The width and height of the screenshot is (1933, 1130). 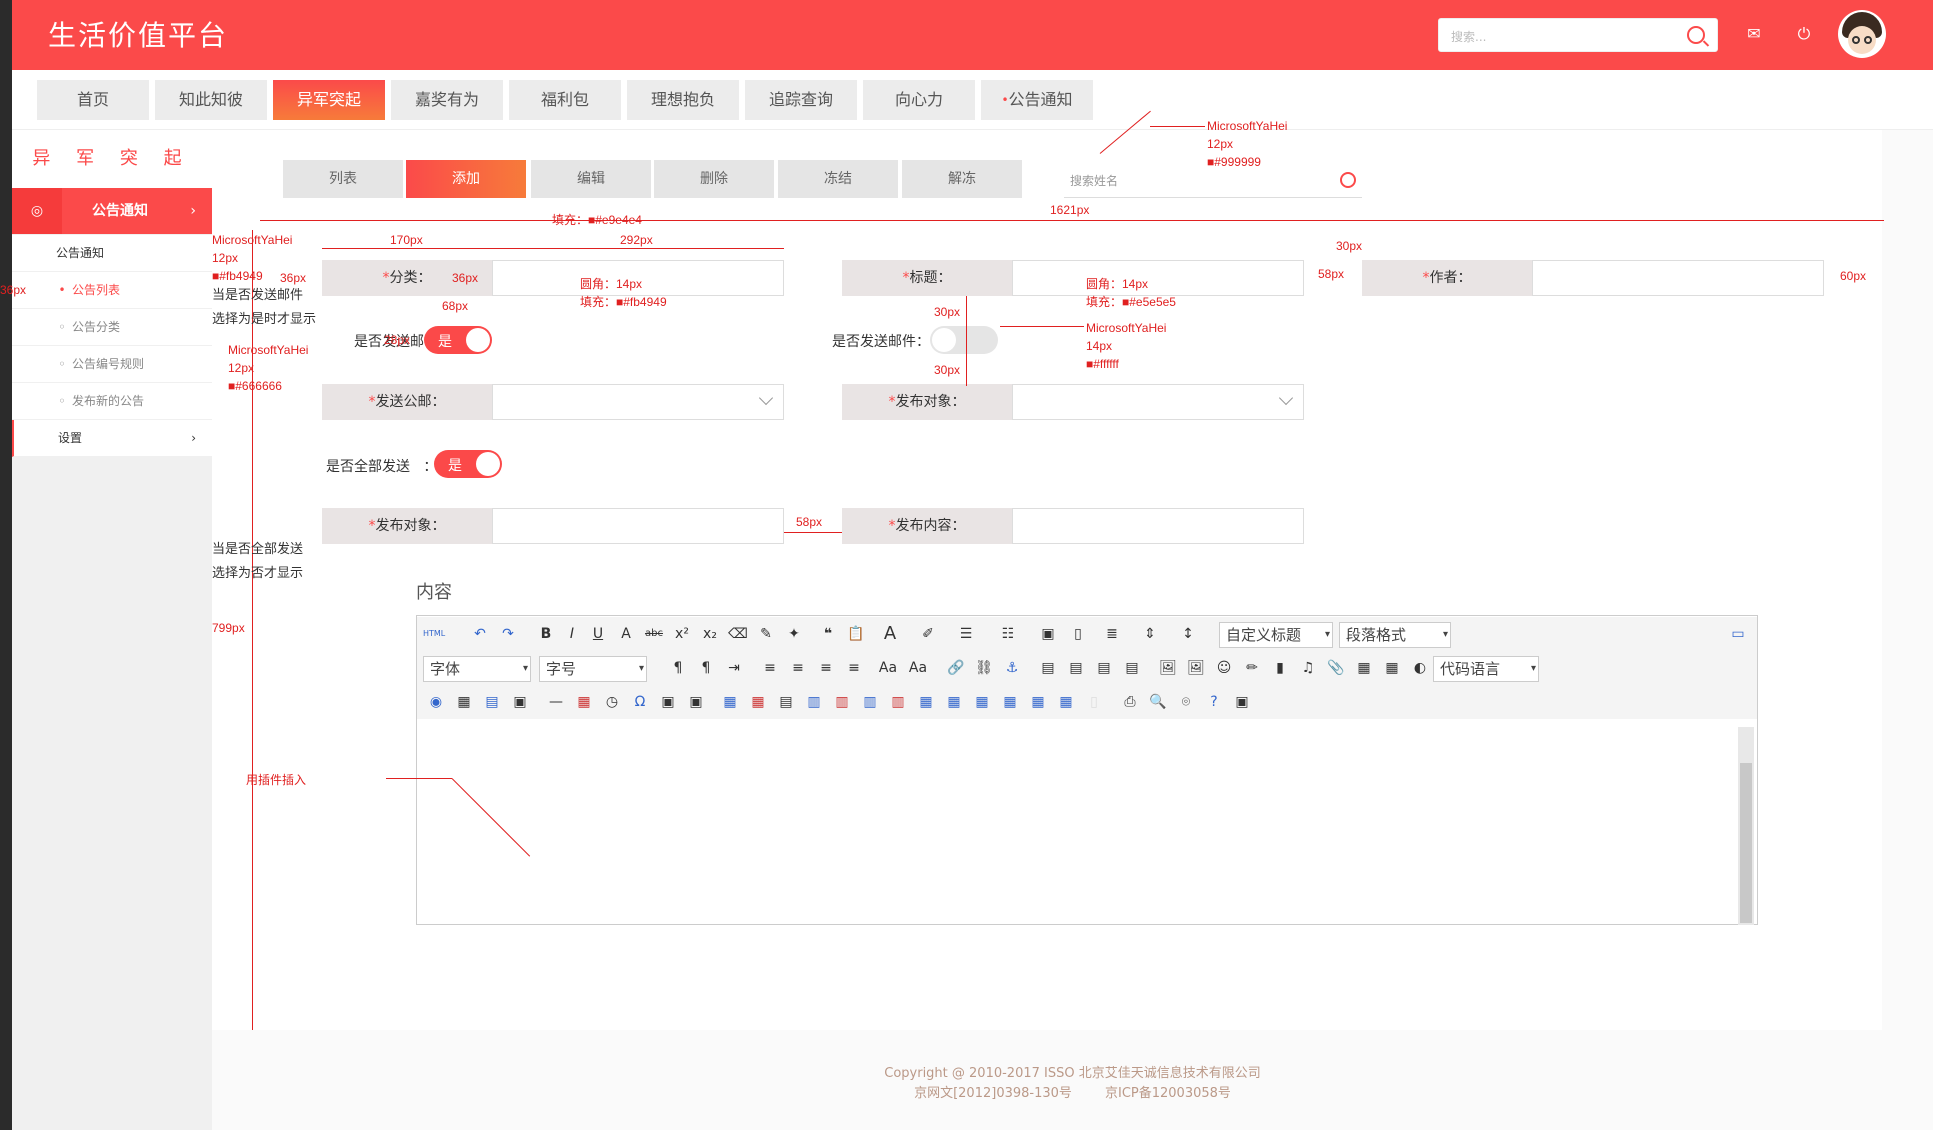 I want to click on search-replace-icon: ▣, so click(x=696, y=702).